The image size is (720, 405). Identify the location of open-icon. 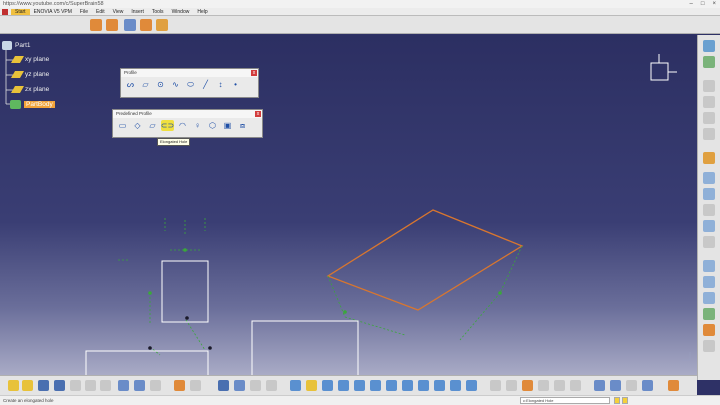
(27, 385).